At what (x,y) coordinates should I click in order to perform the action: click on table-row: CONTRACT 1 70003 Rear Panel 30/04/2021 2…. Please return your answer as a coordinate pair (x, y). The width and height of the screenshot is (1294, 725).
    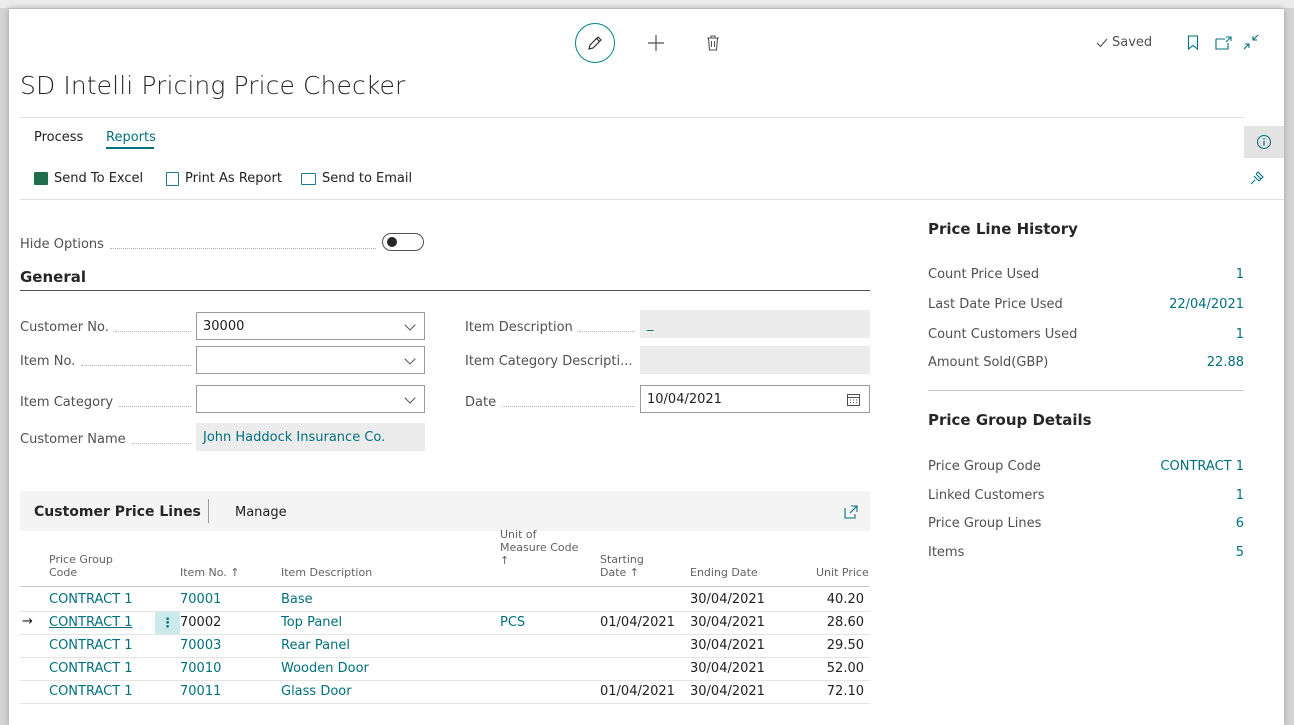
    Looking at the image, I should click on (445, 646).